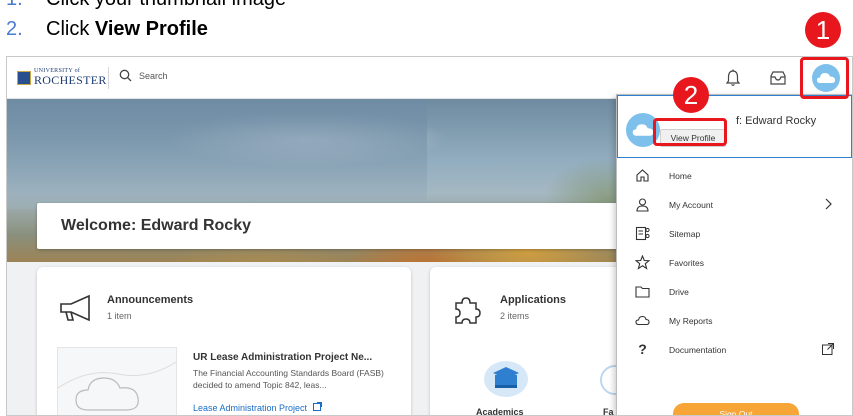 The height and width of the screenshot is (416, 853). What do you see at coordinates (515, 316) in the screenshot?
I see `card-count: 2 items` at bounding box center [515, 316].